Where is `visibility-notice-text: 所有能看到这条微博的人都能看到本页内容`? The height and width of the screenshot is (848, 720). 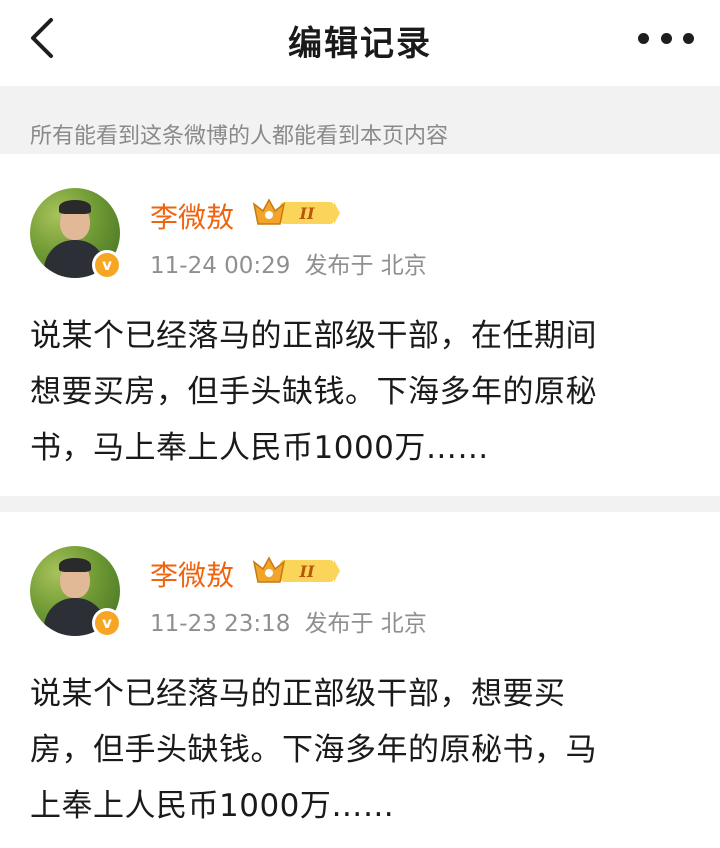 visibility-notice-text: 所有能看到这条微博的人都能看到本页内容 is located at coordinates (239, 136).